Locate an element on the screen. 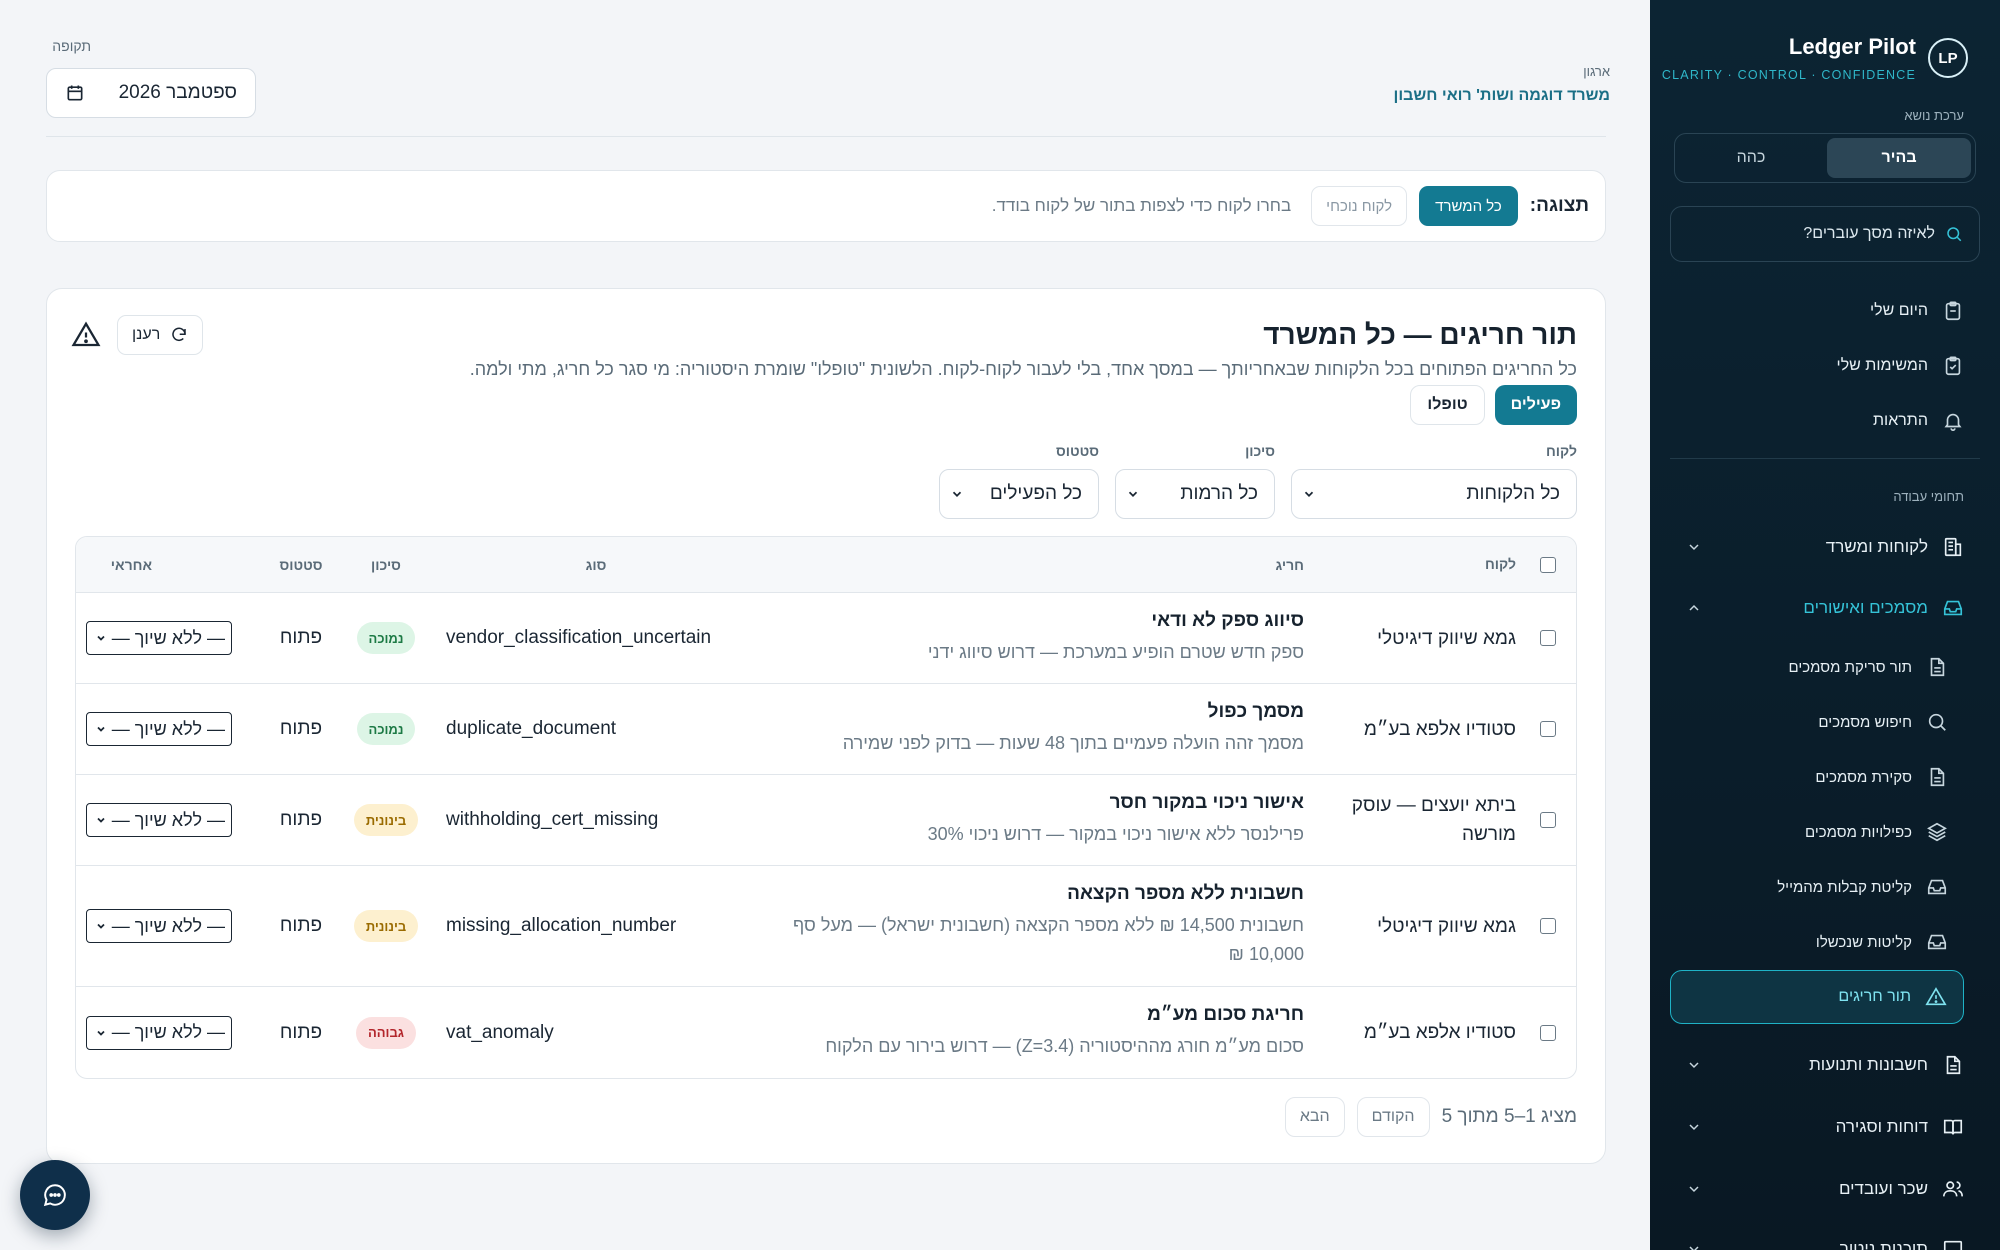 Image resolution: width=2000 pixels, height=1250 pixels. pagination: מציג 1–5 מתוך 5 הקודם הבא is located at coordinates (1430, 1117).